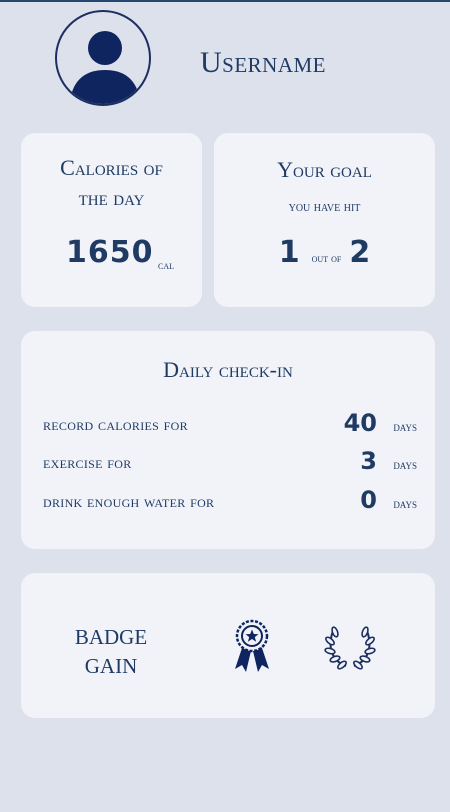 This screenshot has height=812, width=450. Describe the element at coordinates (103, 58) in the screenshot. I see `user-avatar-icon` at that location.